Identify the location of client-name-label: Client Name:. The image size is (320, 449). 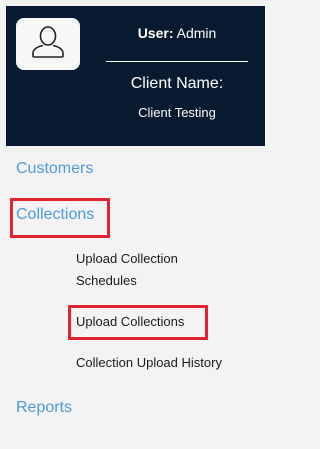
(177, 83).